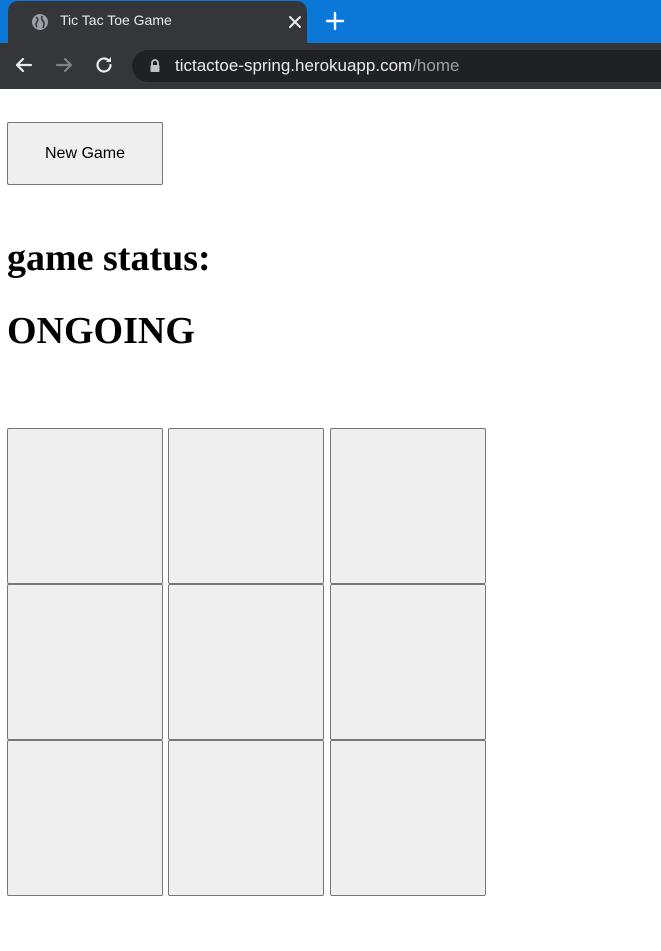 The height and width of the screenshot is (951, 661). I want to click on browser-tab: Tic Tac Toe Game, so click(157, 22).